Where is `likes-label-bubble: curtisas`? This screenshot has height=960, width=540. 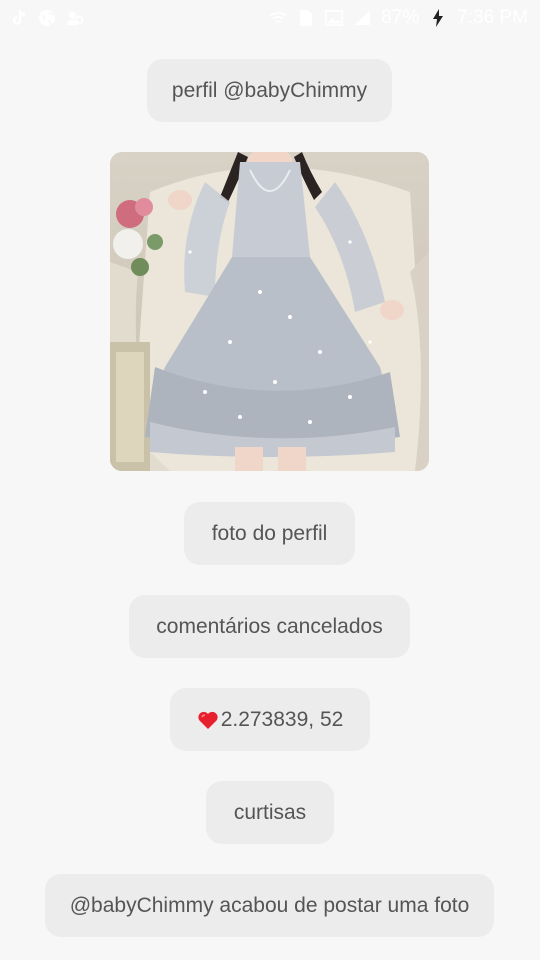 likes-label-bubble: curtisas is located at coordinates (270, 812).